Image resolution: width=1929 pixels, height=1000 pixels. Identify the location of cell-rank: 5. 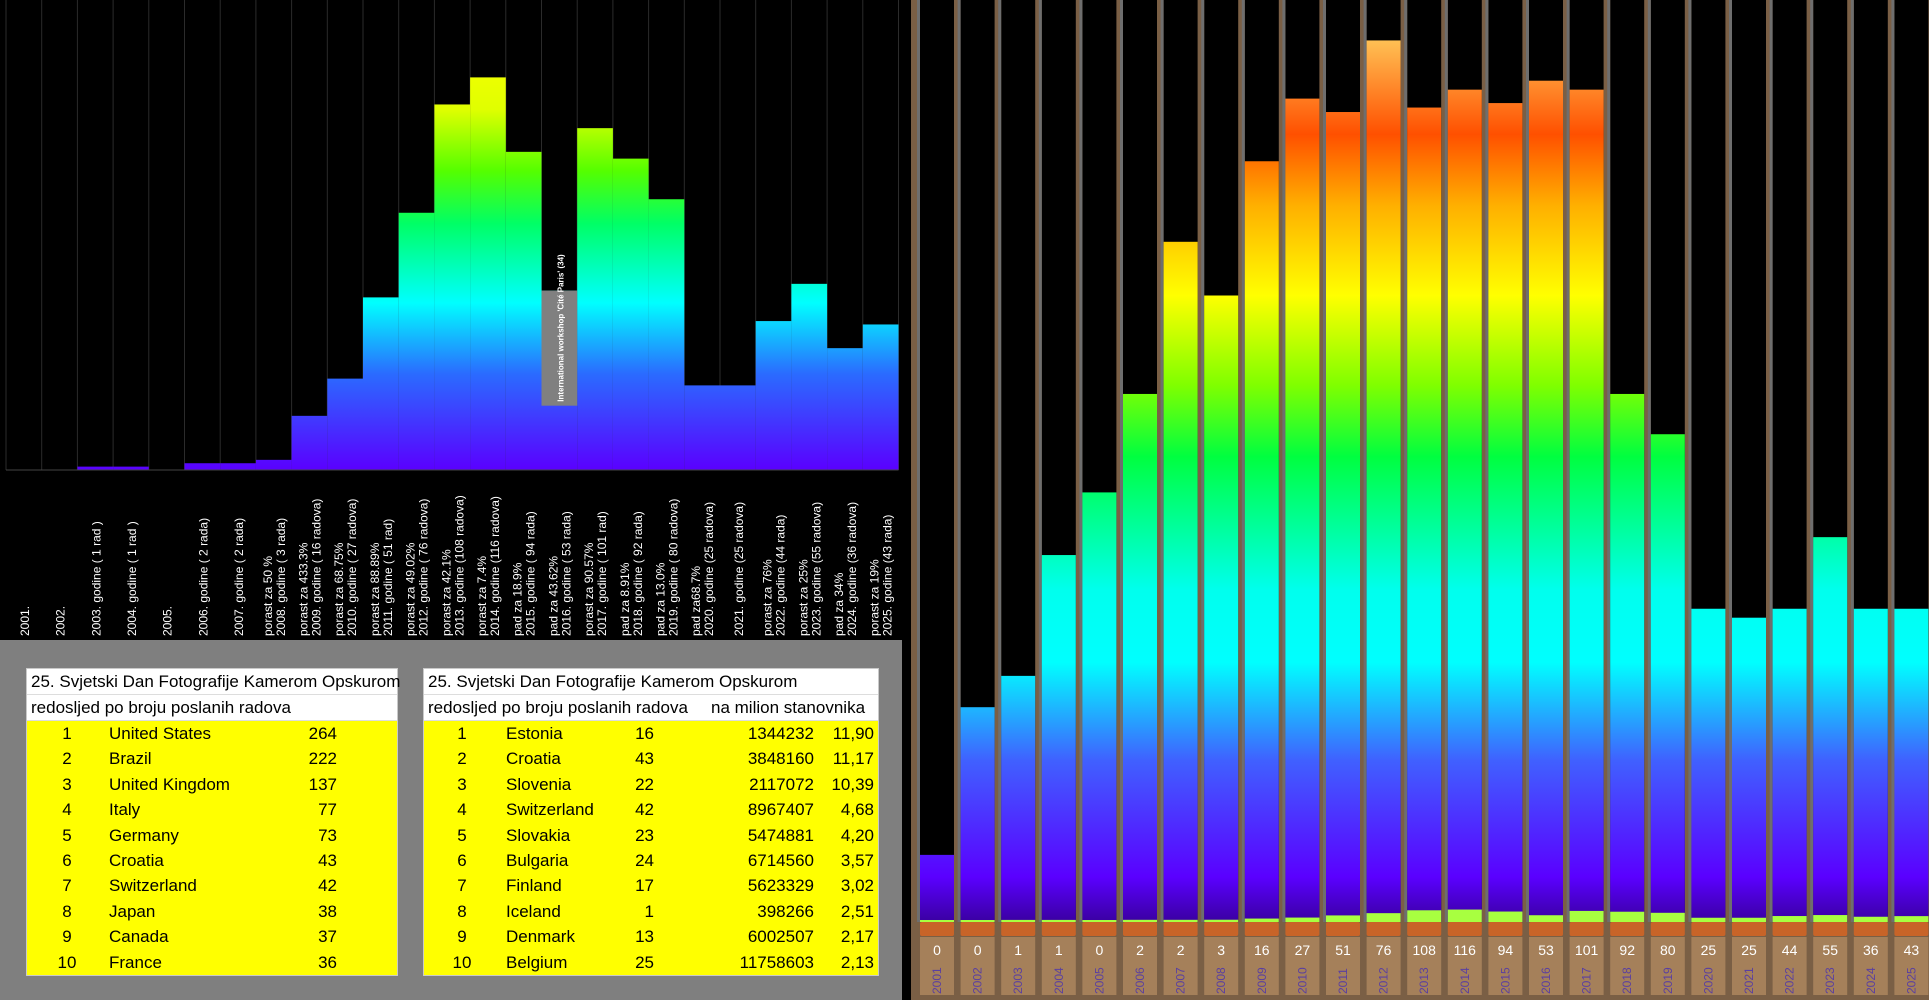
(67, 835).